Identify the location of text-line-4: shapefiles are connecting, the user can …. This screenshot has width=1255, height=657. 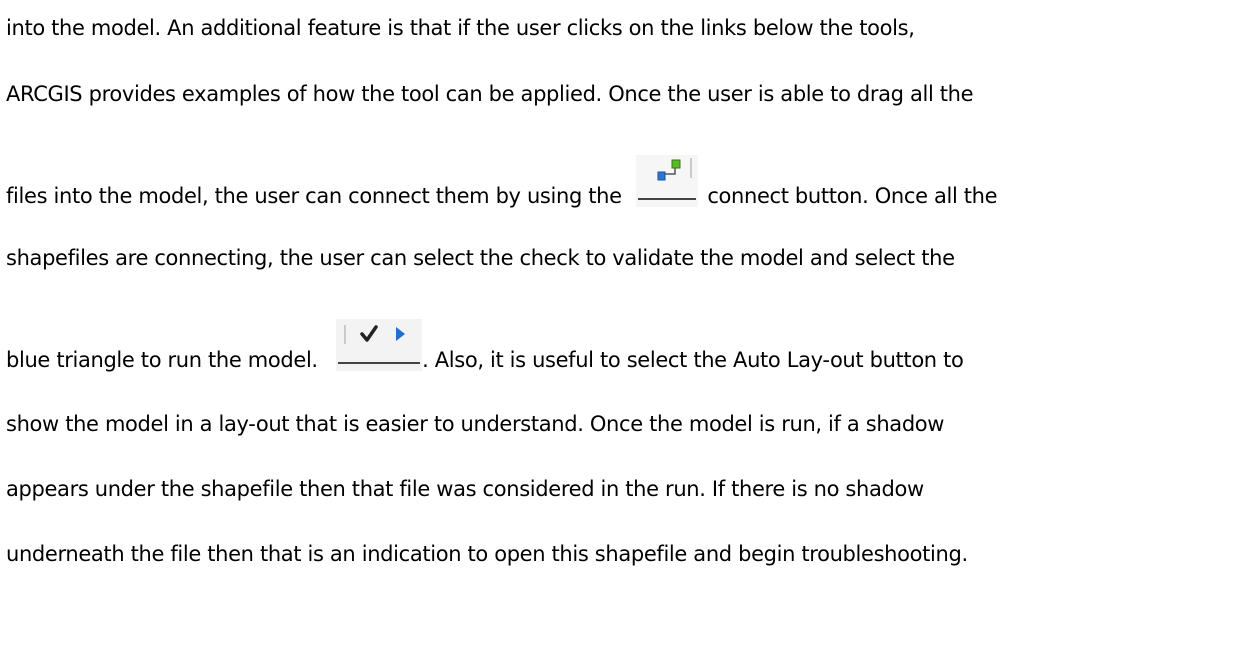
(480, 258).